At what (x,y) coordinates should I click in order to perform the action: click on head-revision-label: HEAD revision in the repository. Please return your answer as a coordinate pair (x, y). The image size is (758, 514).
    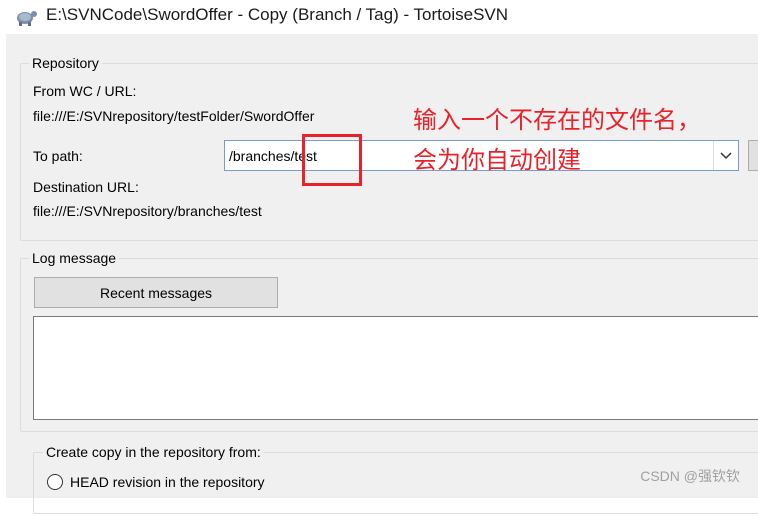
    Looking at the image, I should click on (167, 482).